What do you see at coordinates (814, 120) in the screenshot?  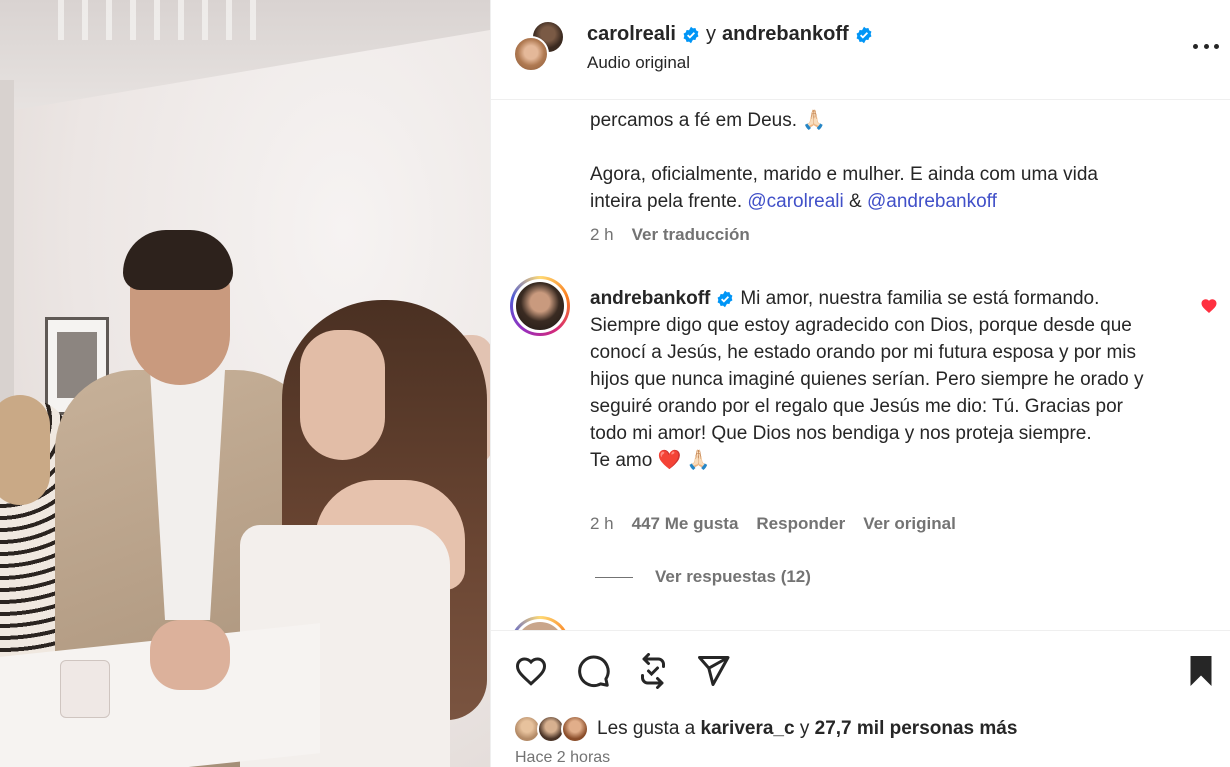 I see `pray-emoji: 🙏🏻` at bounding box center [814, 120].